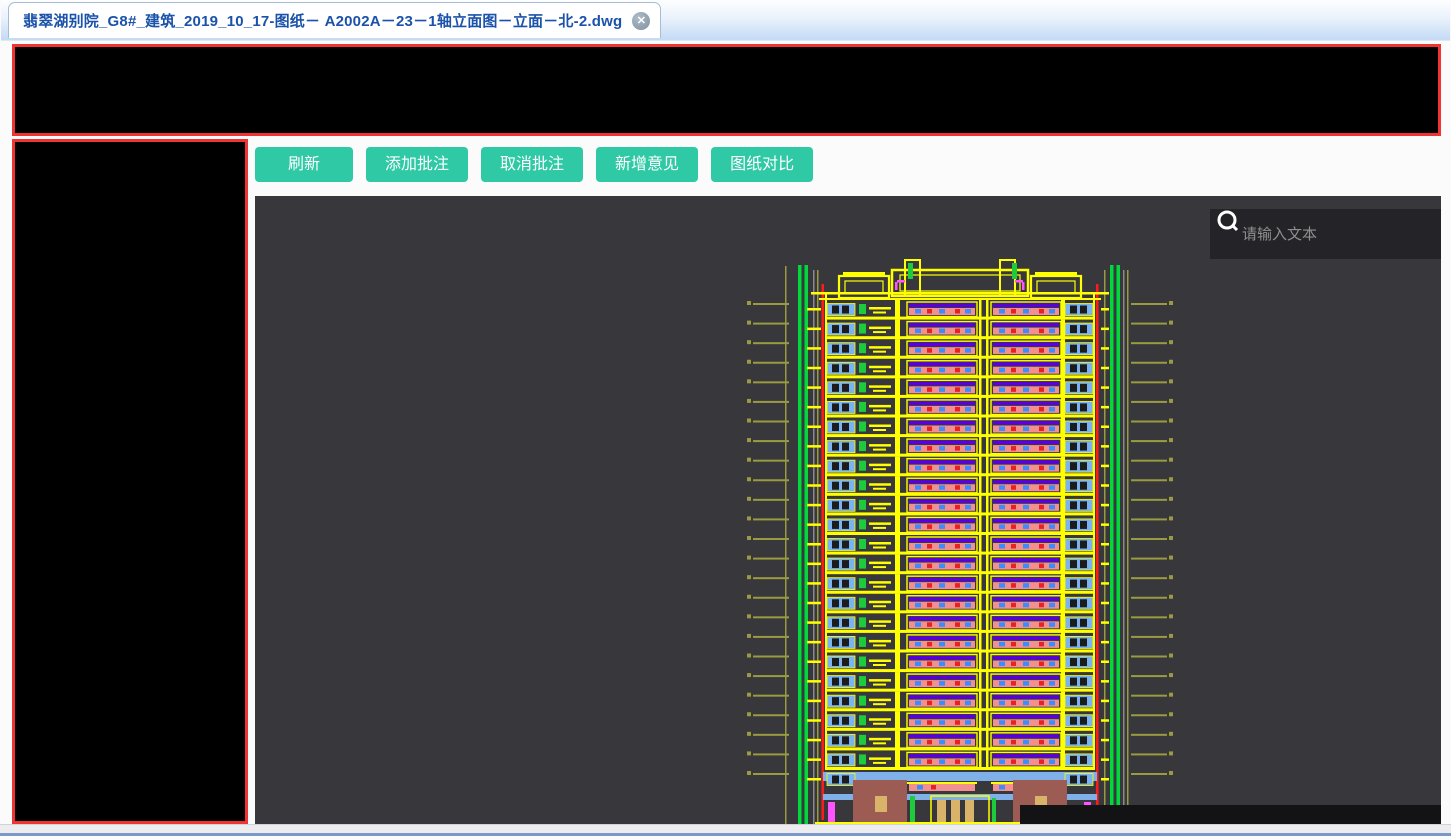 The height and width of the screenshot is (840, 1451). I want to click on new-comment-button: 新增意见, so click(647, 164).